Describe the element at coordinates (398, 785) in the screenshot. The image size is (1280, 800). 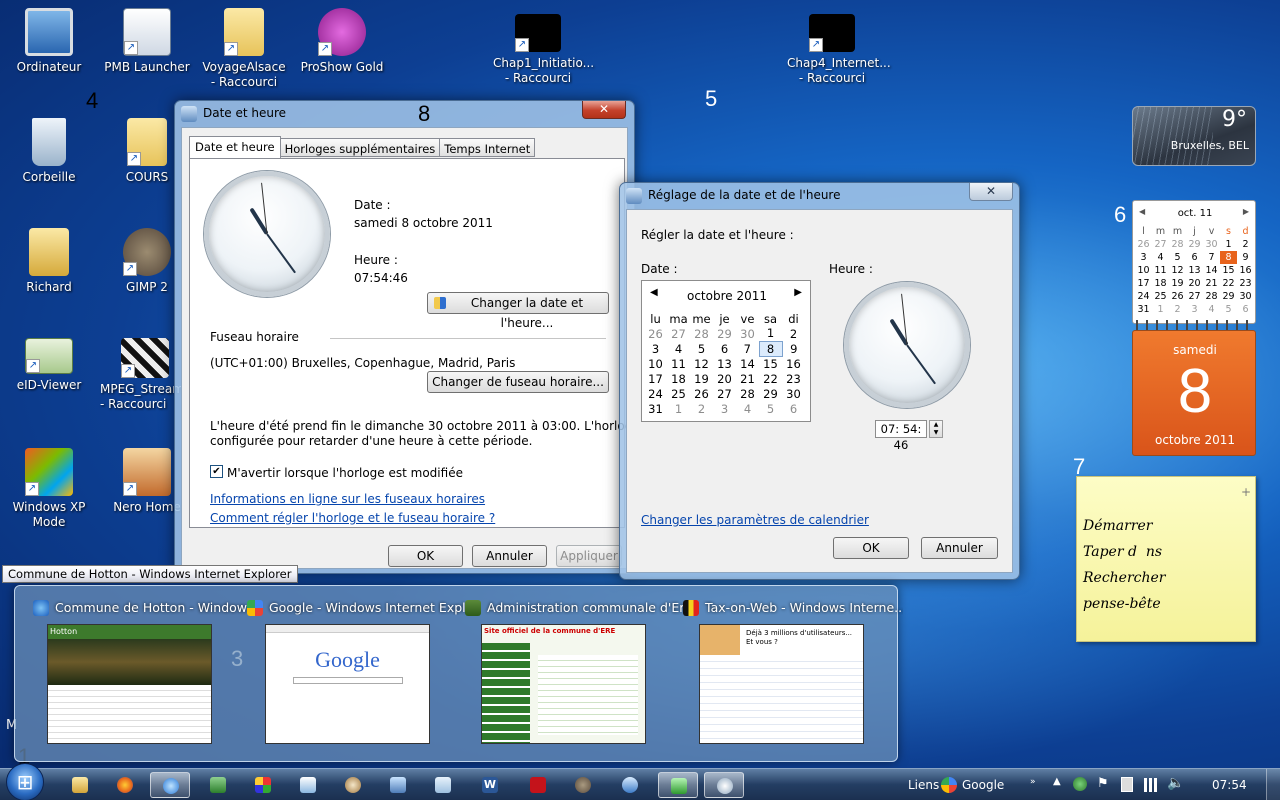
I see `taskbar-photo-editor` at that location.